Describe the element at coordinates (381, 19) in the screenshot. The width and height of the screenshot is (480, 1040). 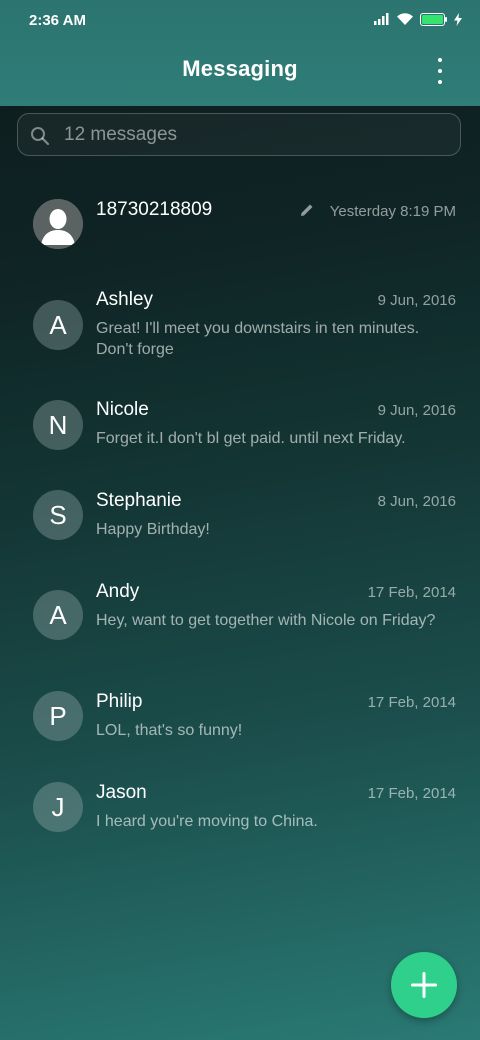
I see `signal-icon` at that location.